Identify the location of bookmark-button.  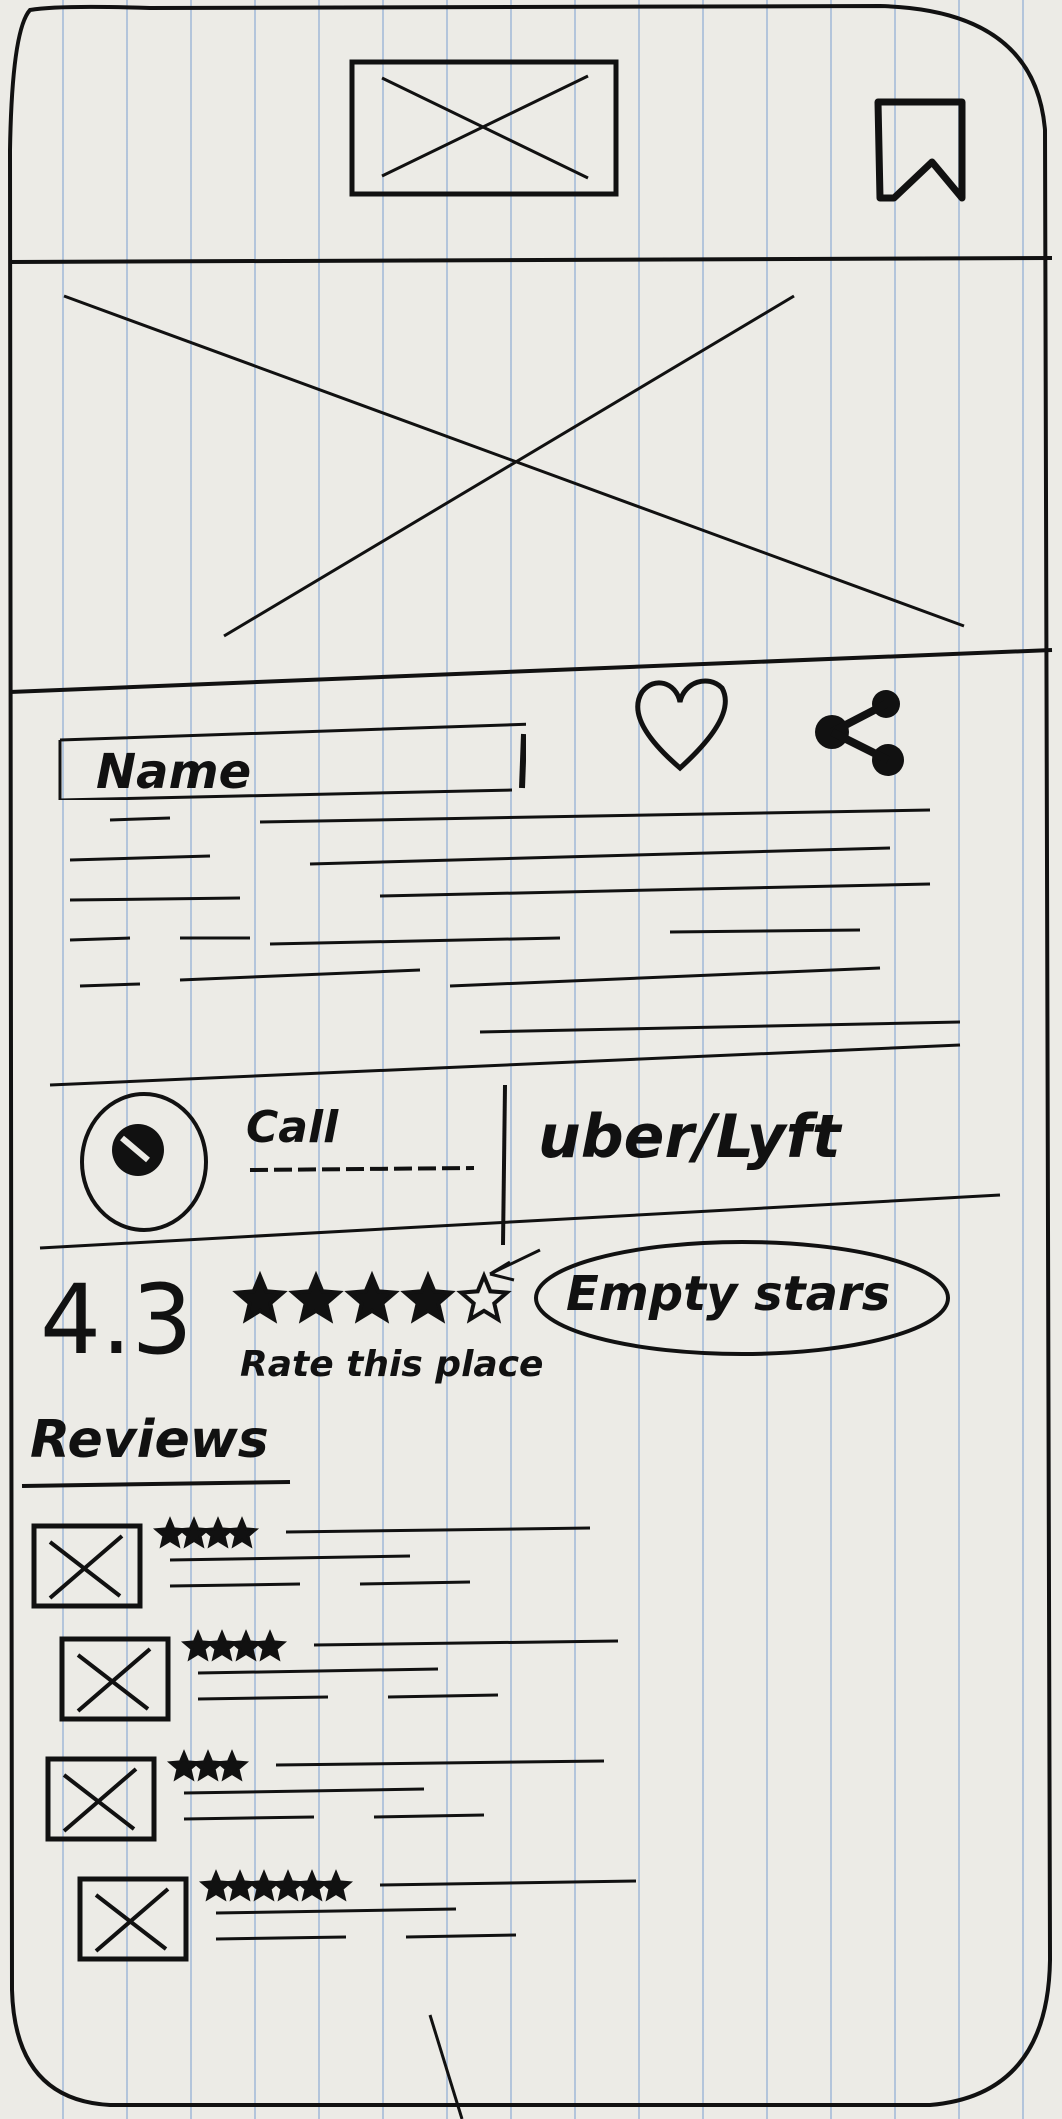
(922, 151).